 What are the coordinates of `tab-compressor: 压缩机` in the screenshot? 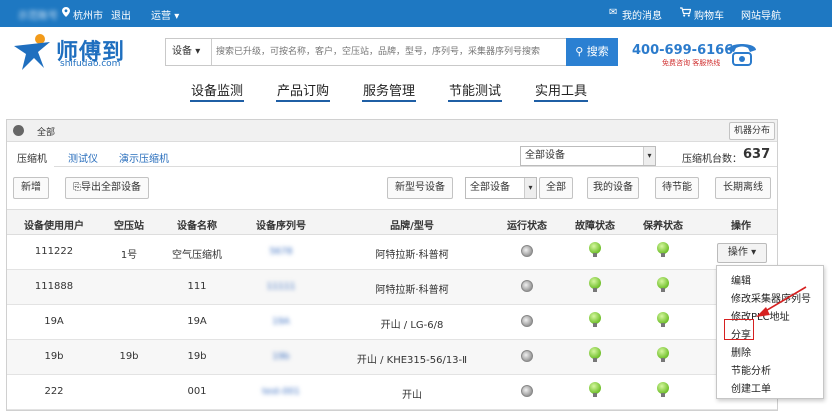 It's located at (32, 157).